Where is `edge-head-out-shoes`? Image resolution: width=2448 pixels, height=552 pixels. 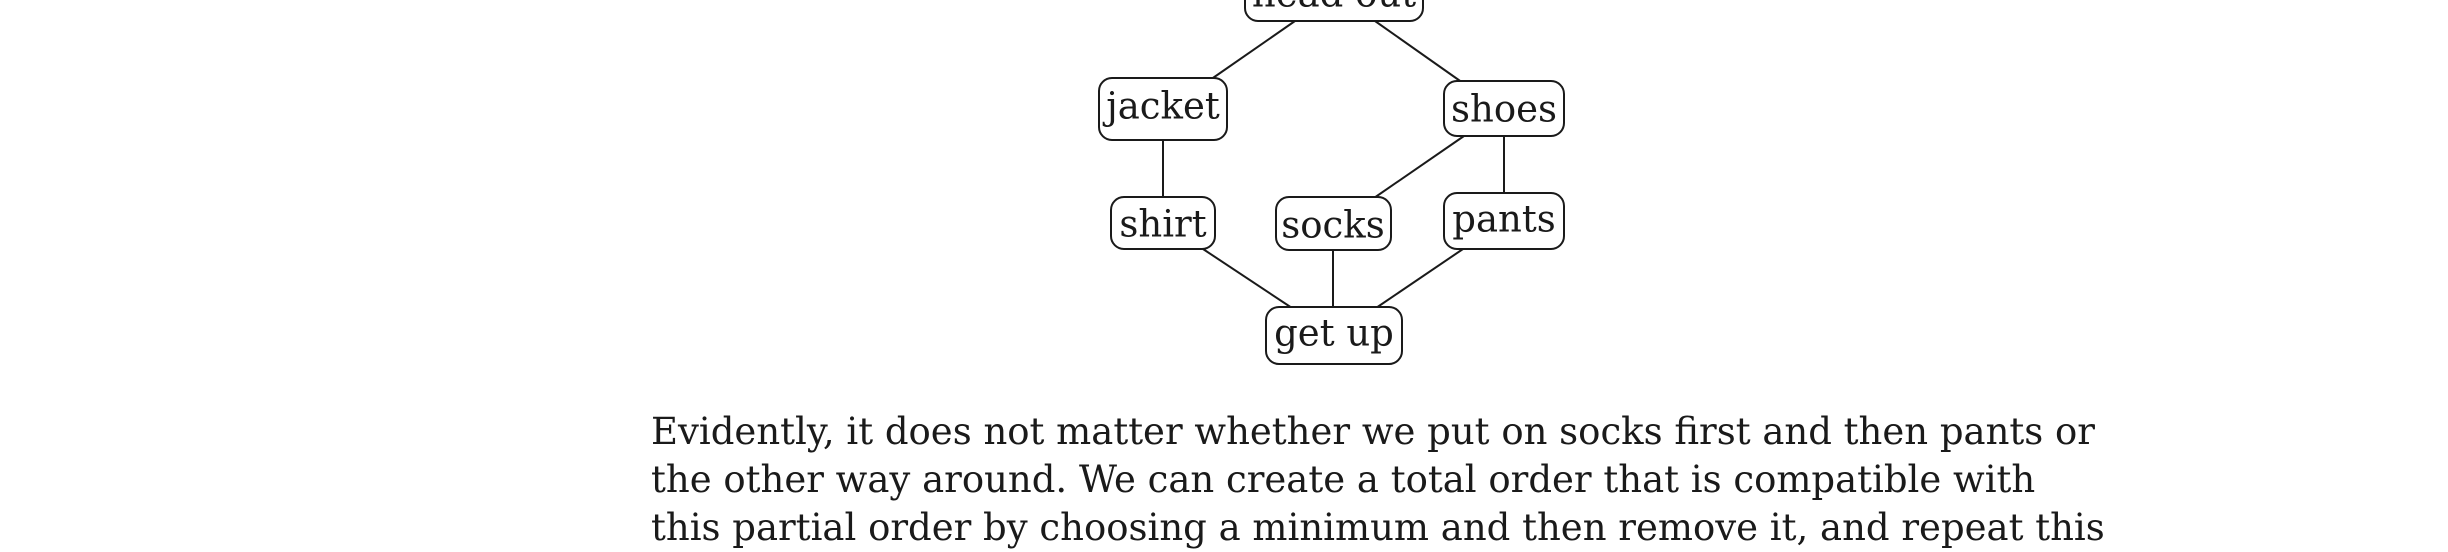
edge-head-out-shoes is located at coordinates (1419, 52).